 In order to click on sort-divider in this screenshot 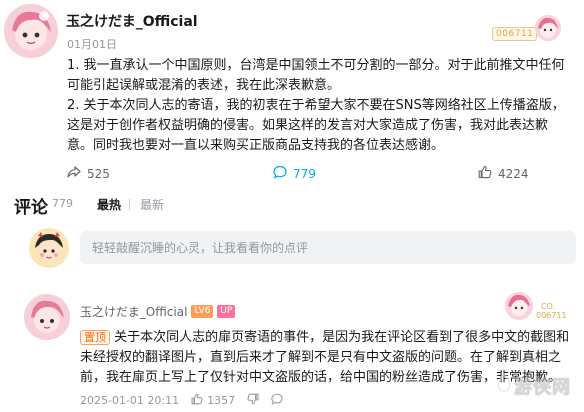, I will do `click(129, 204)`.